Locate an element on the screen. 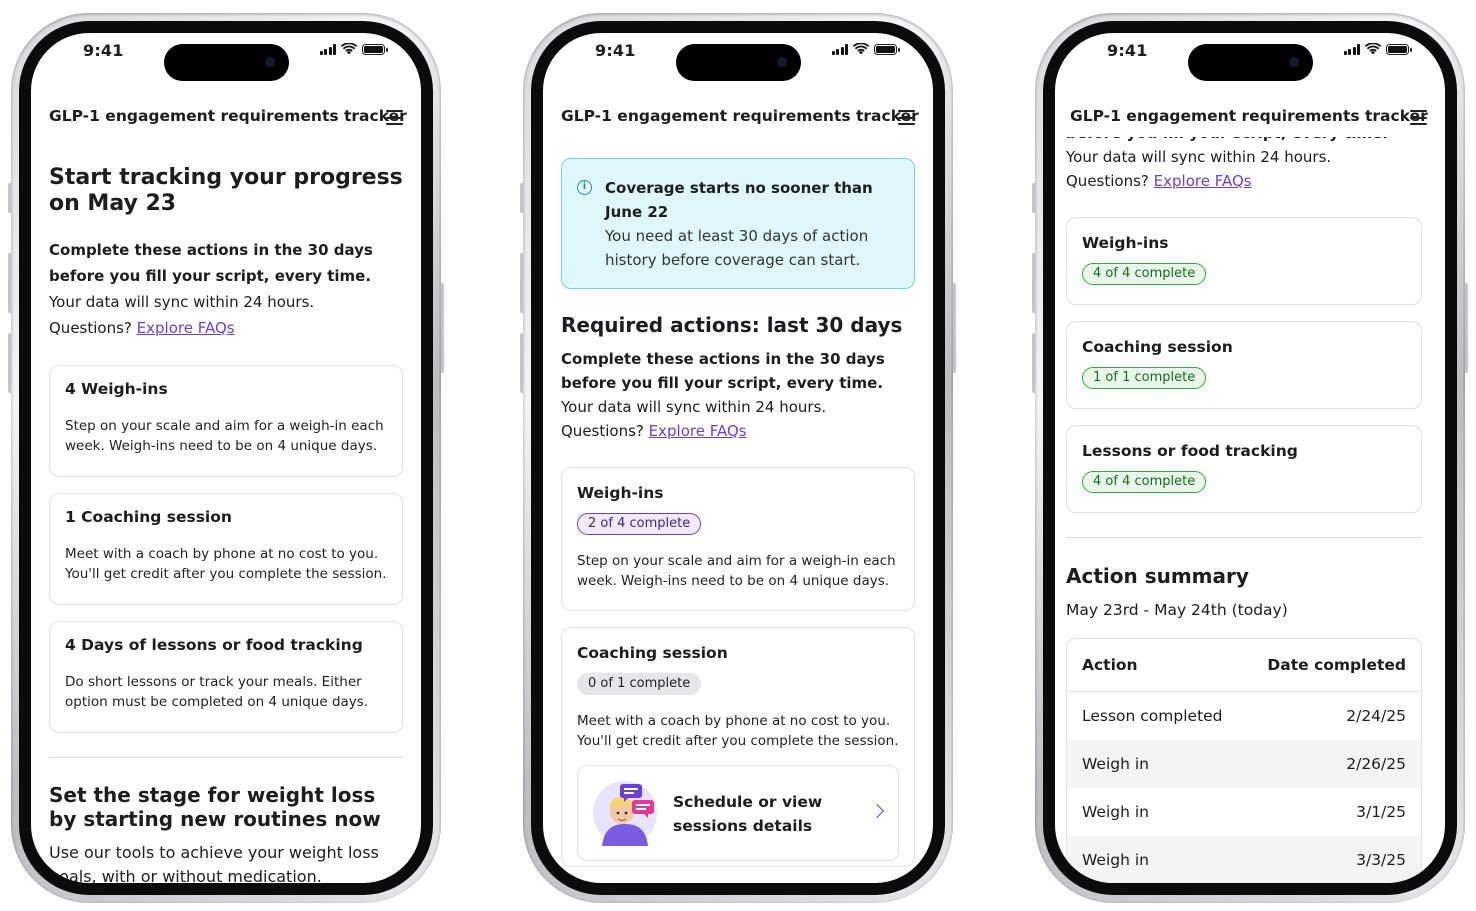  row-date: 2/24/25 is located at coordinates (1376, 716).